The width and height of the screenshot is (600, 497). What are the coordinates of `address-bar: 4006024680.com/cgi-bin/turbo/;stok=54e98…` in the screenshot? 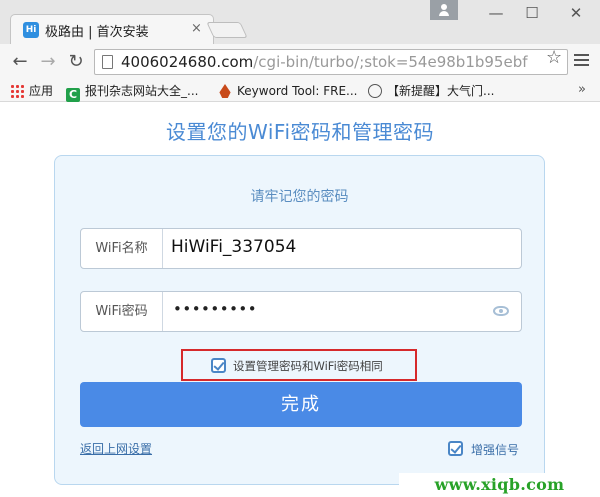 It's located at (331, 62).